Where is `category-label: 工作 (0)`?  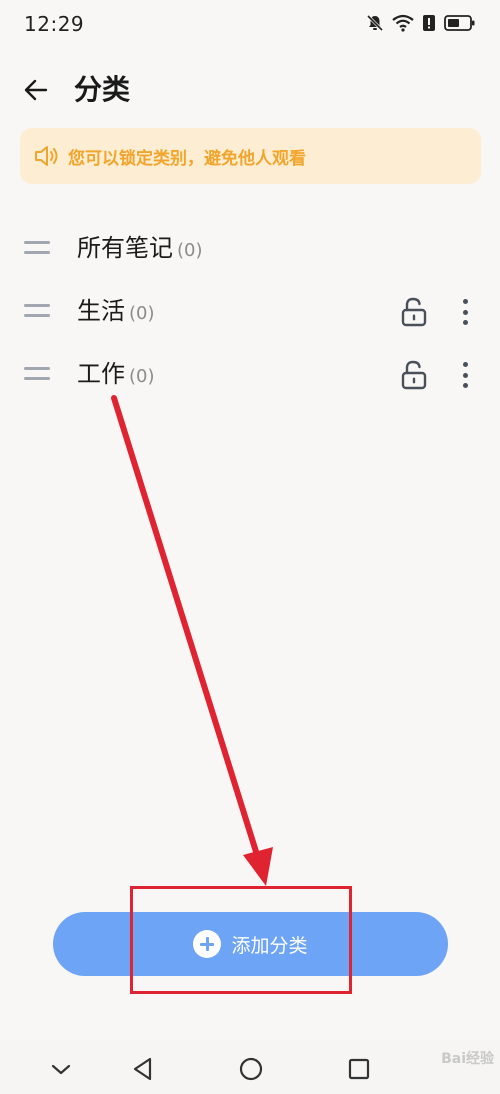
category-label: 工作 (0) is located at coordinates (116, 375).